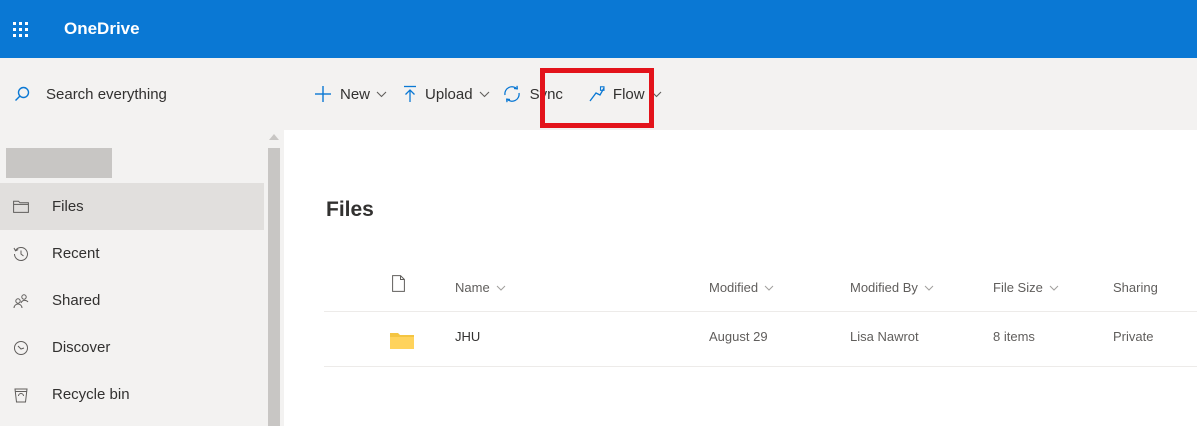 This screenshot has width=1197, height=426. Describe the element at coordinates (21, 301) in the screenshot. I see `people-icon` at that location.